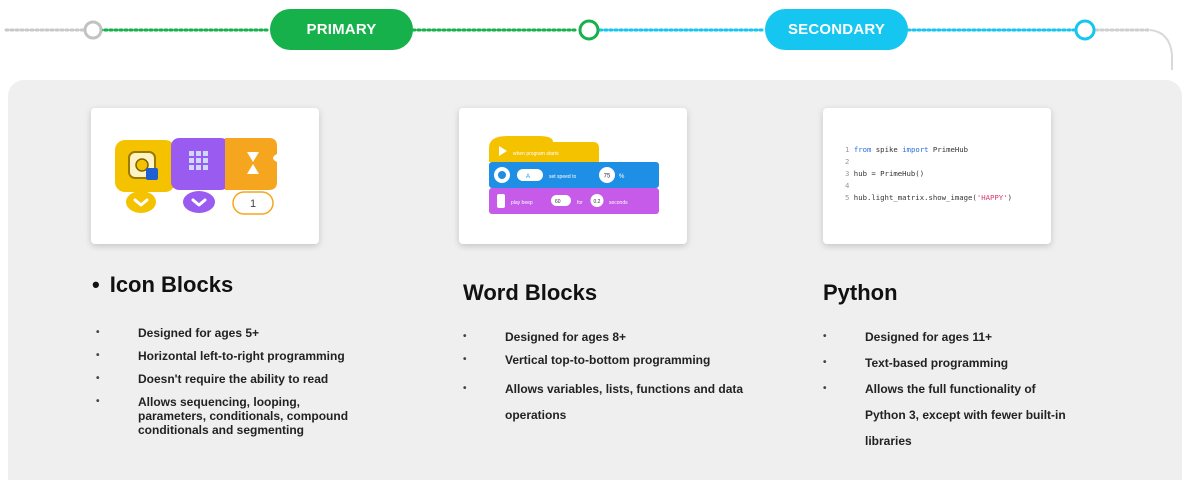 The width and height of the screenshot is (1182, 480). Describe the element at coordinates (623, 360) in the screenshot. I see `list-item: Vertical top-to-bottom programming` at that location.